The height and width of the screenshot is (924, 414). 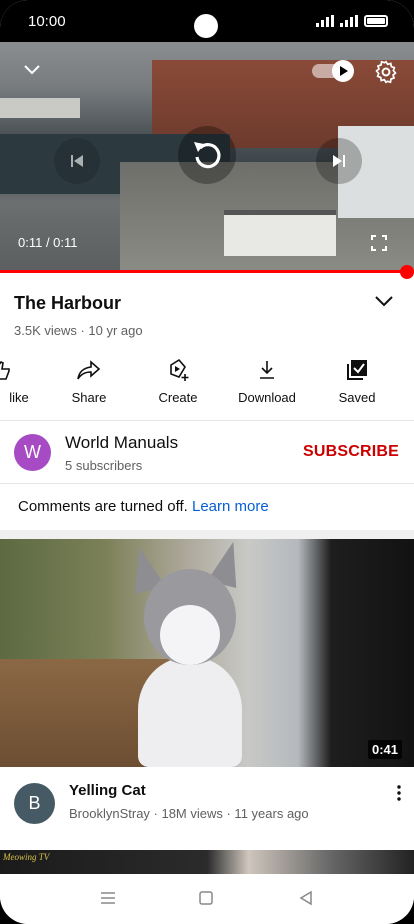 I want to click on comments-off-text: Comments are turned off., so click(x=103, y=506).